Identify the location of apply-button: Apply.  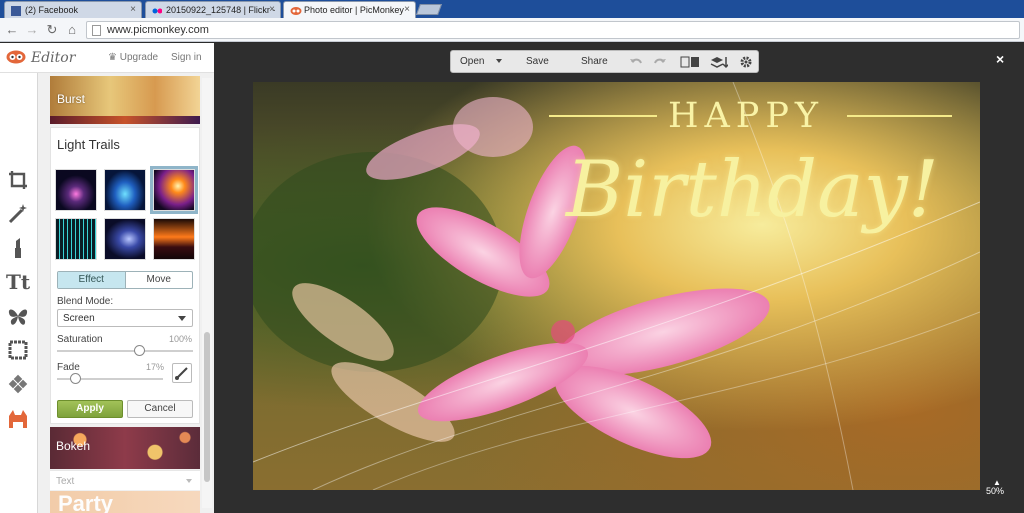
(90, 409).